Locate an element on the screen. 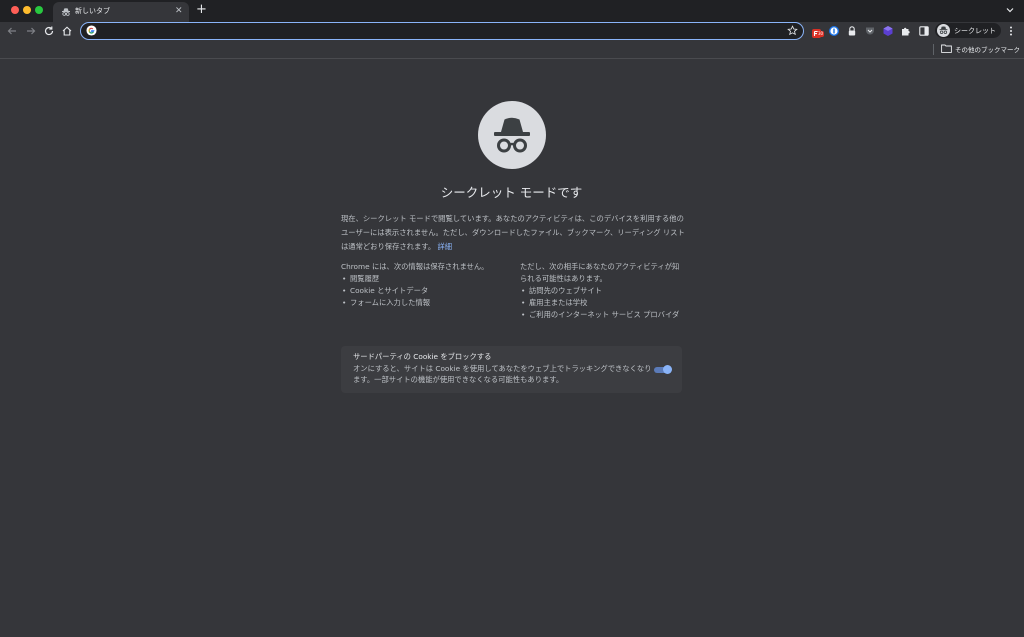  tab-new-tab: 新しいタブ ✕ is located at coordinates (121, 12).